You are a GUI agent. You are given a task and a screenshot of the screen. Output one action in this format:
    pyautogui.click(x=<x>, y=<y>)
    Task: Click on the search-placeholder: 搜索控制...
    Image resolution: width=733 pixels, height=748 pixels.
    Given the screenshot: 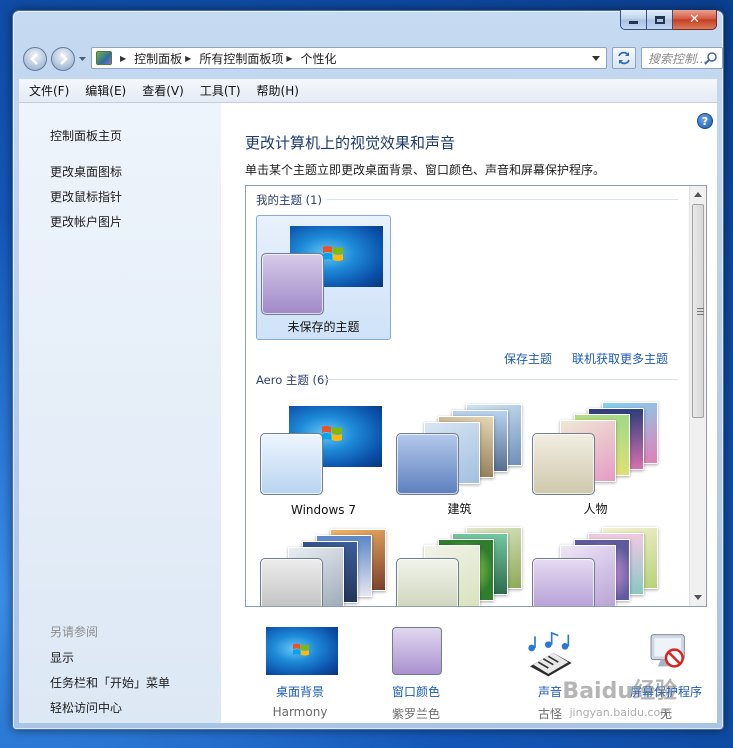 What is the action you would take?
    pyautogui.click(x=678, y=58)
    